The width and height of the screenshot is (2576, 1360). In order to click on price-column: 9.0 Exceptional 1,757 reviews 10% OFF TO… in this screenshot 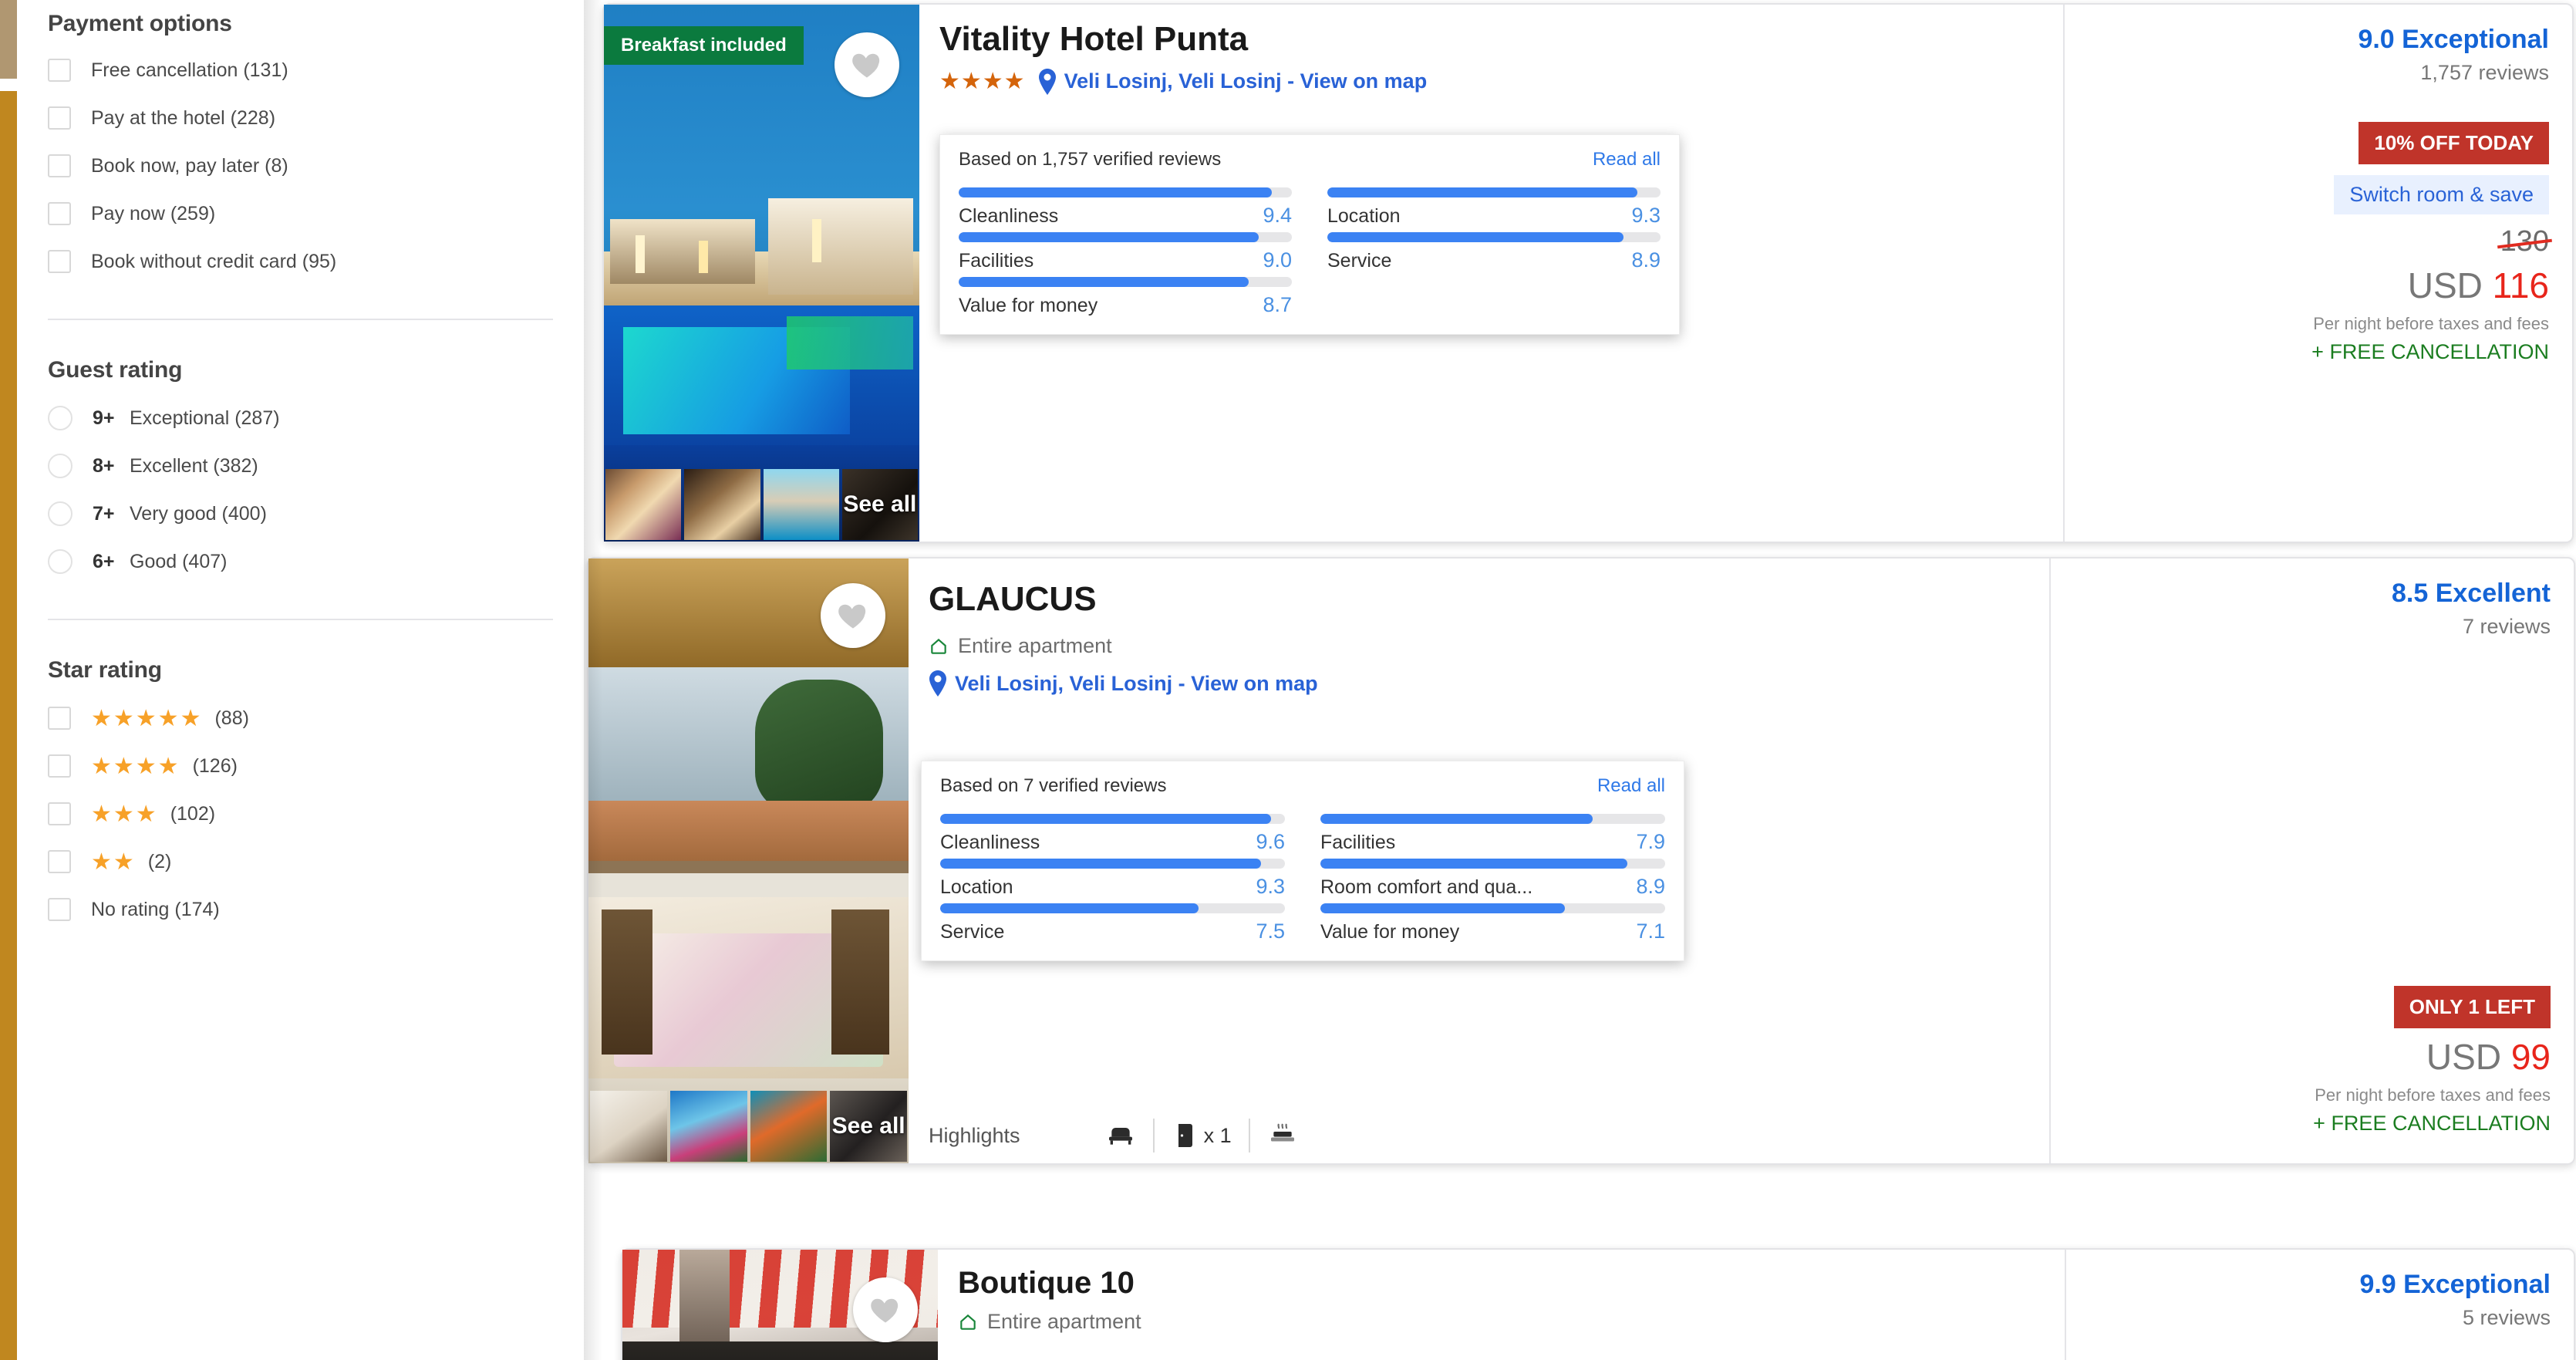, I will do `click(2317, 273)`.